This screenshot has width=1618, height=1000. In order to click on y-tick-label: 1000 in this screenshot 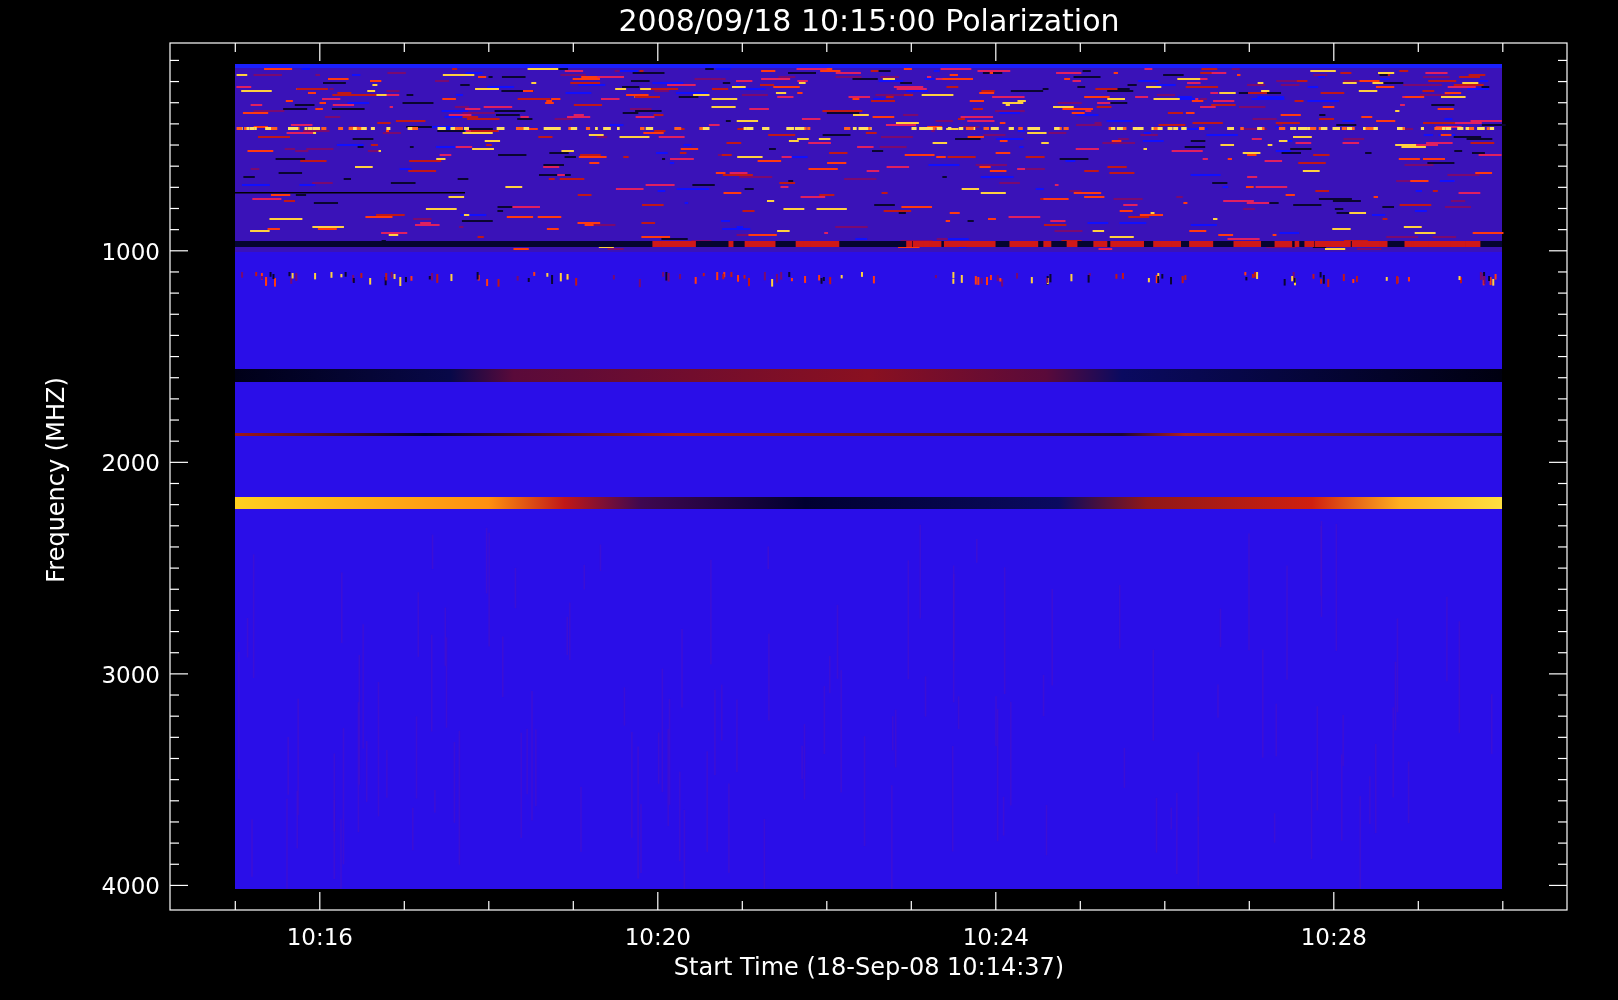, I will do `click(130, 251)`.